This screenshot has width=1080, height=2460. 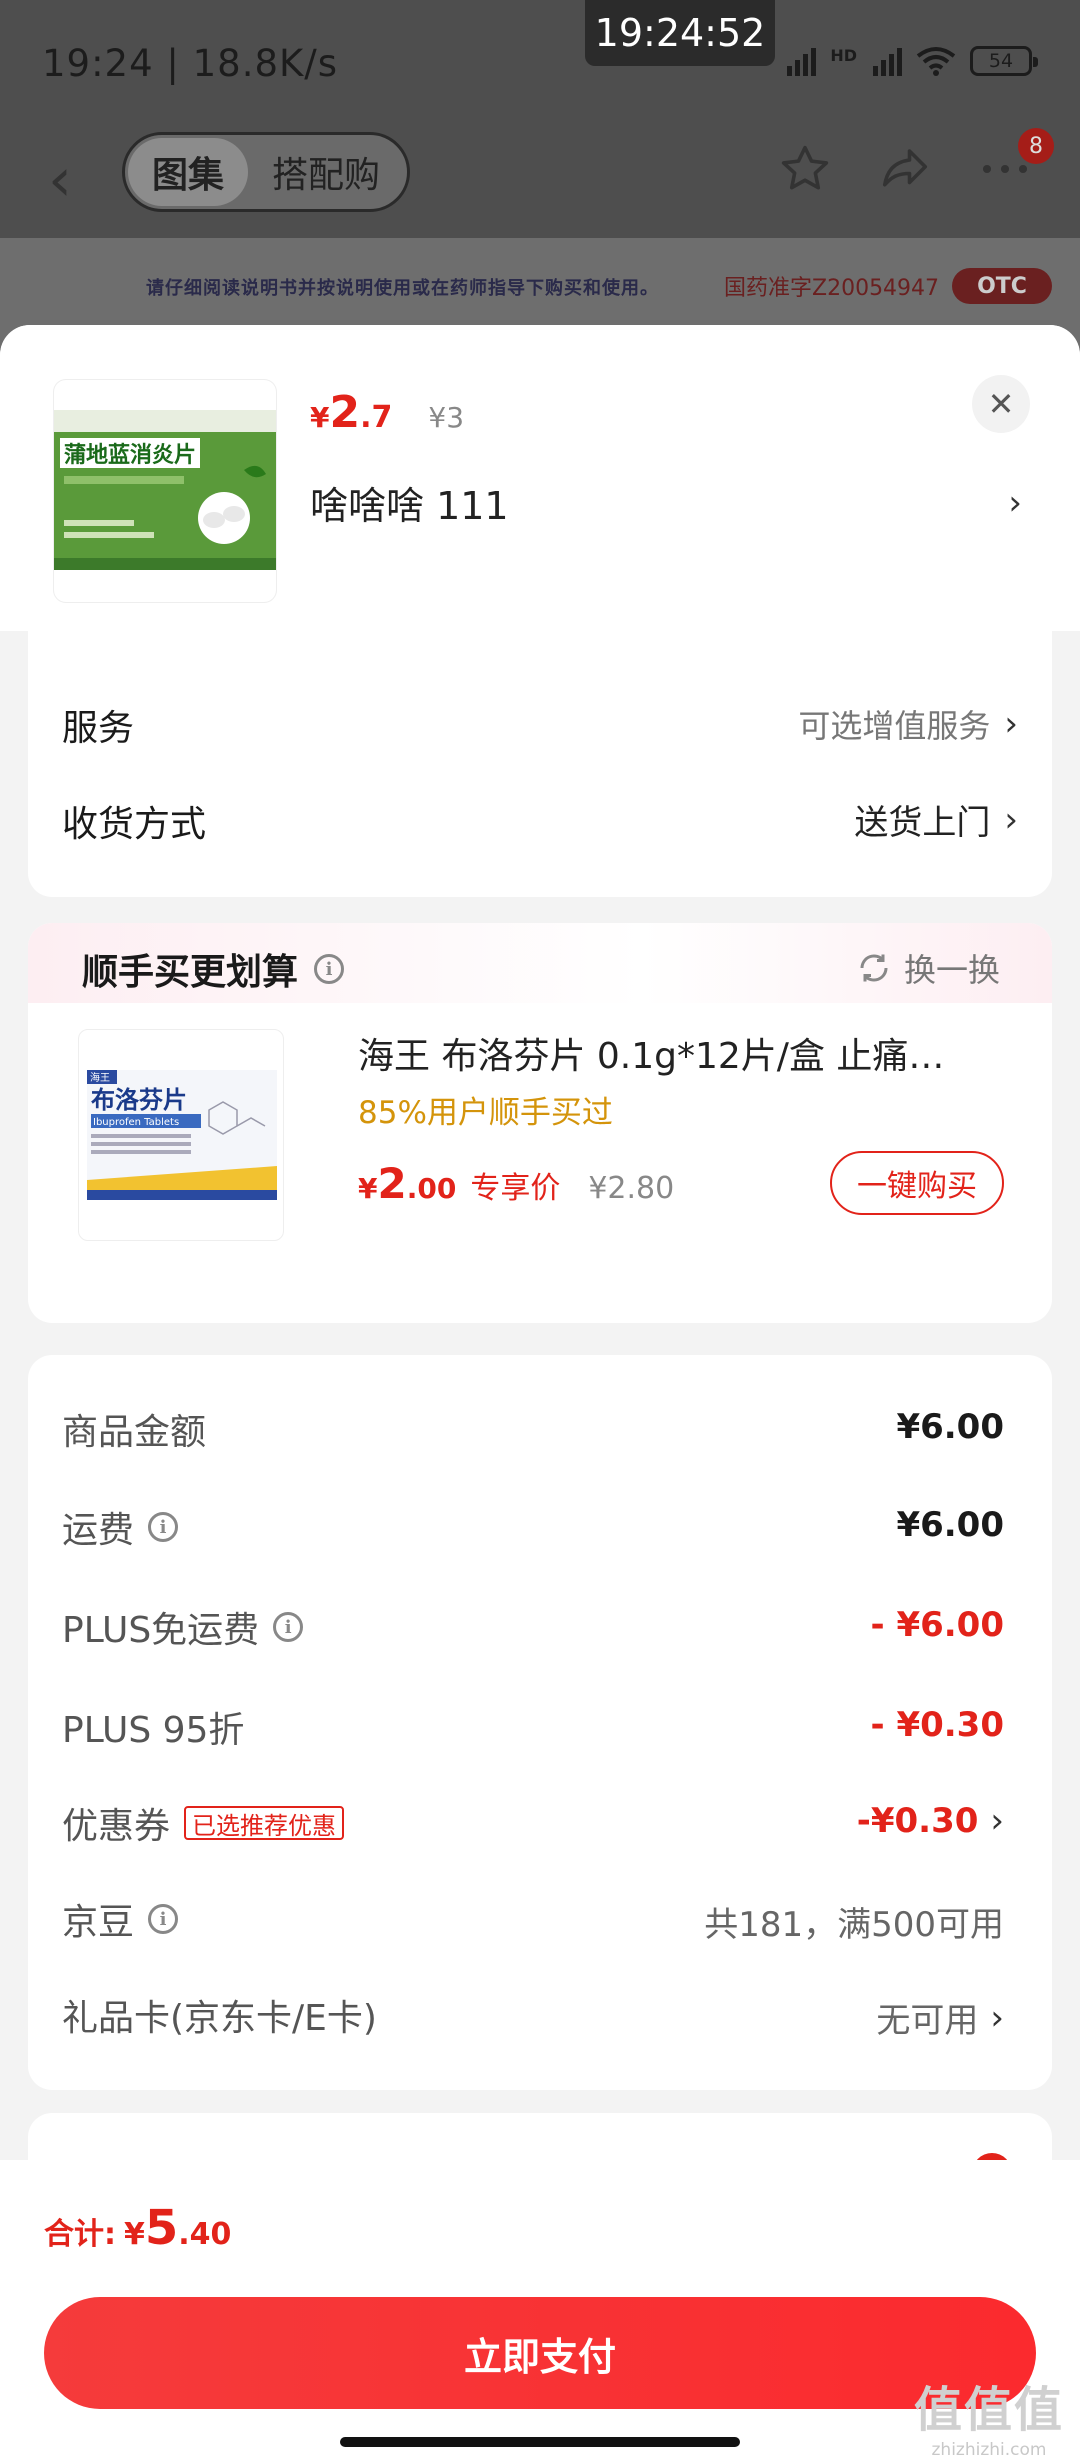 I want to click on swap-label: 换一换, so click(x=951, y=970).